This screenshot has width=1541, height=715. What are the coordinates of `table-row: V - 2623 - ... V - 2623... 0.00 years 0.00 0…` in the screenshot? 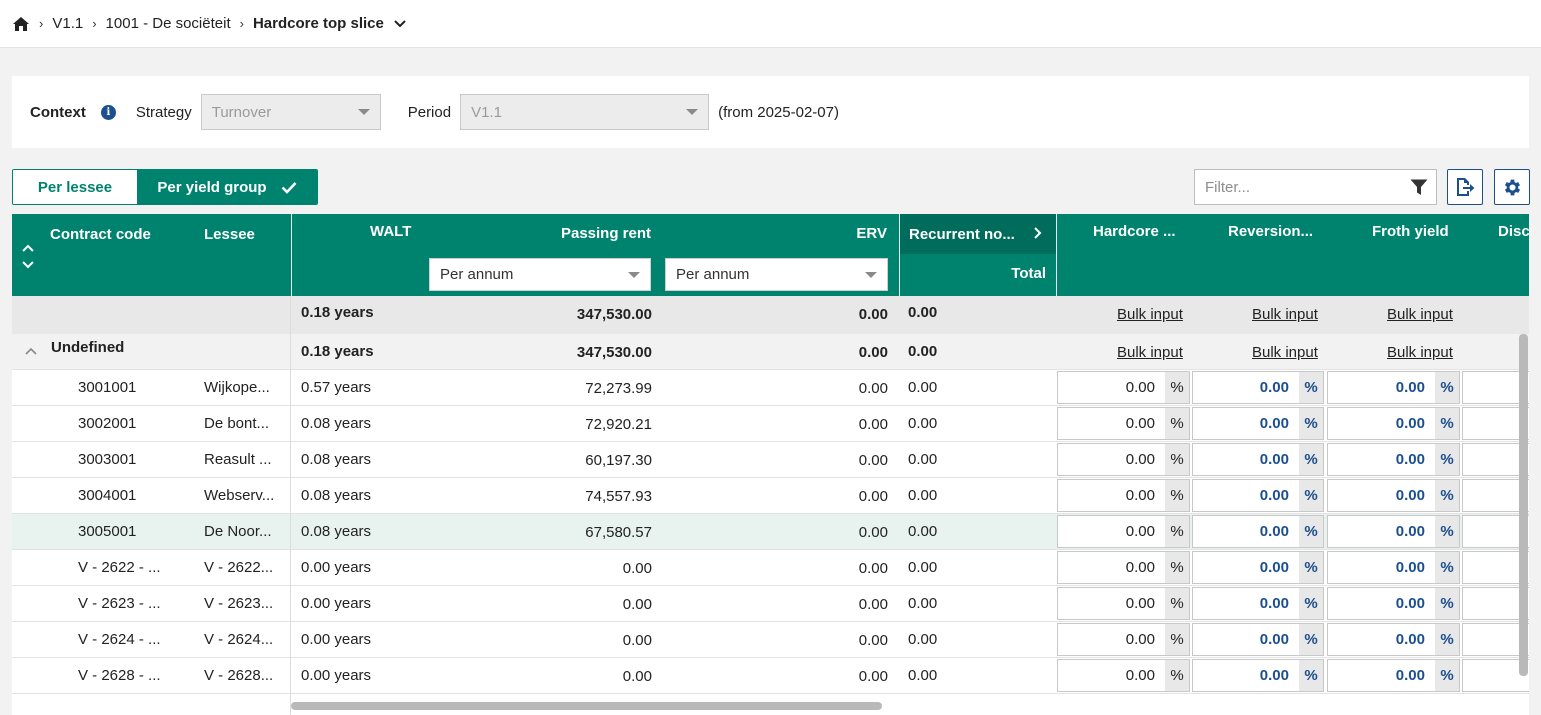 It's located at (770, 604).